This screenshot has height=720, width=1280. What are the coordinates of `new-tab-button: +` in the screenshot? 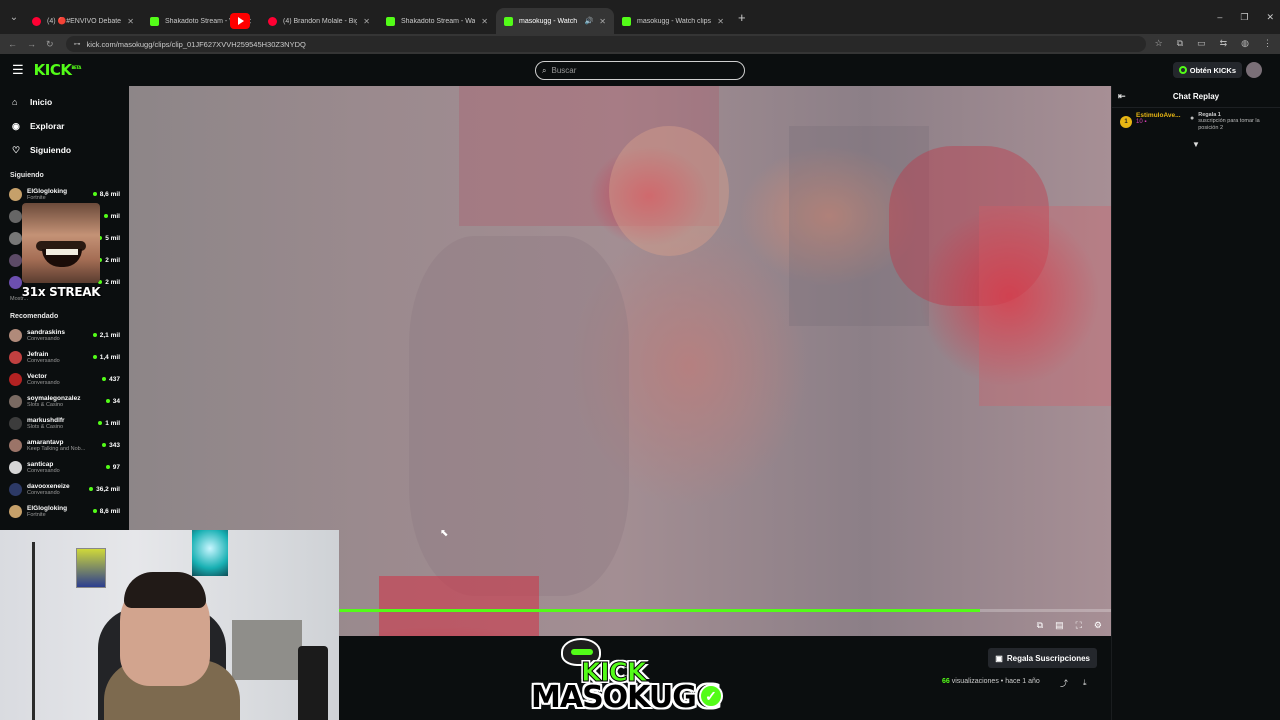 It's located at (742, 17).